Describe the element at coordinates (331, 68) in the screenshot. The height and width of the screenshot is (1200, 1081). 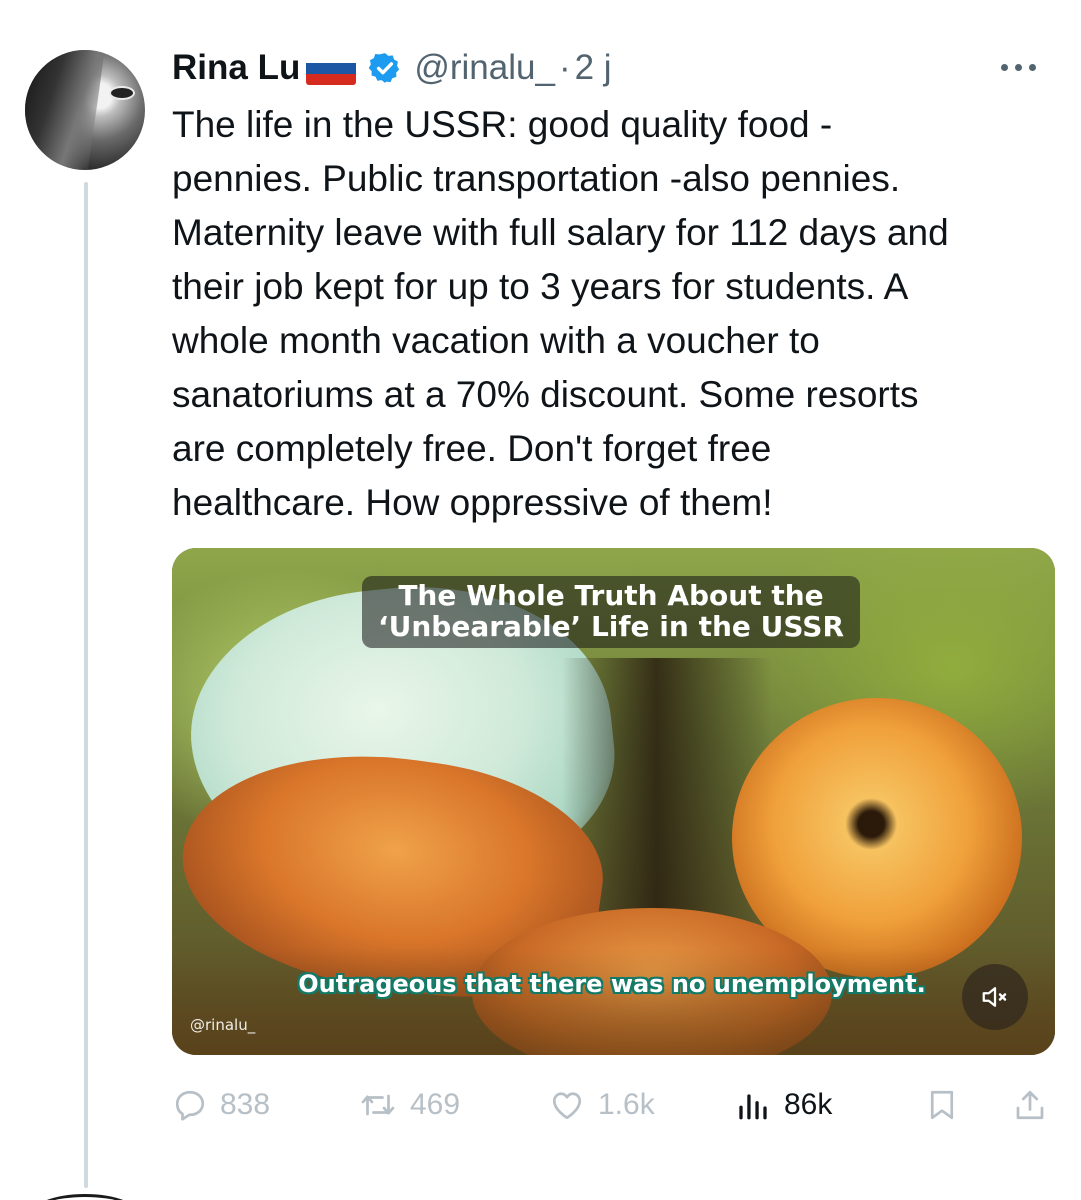
I see `russia-flag-icon` at that location.